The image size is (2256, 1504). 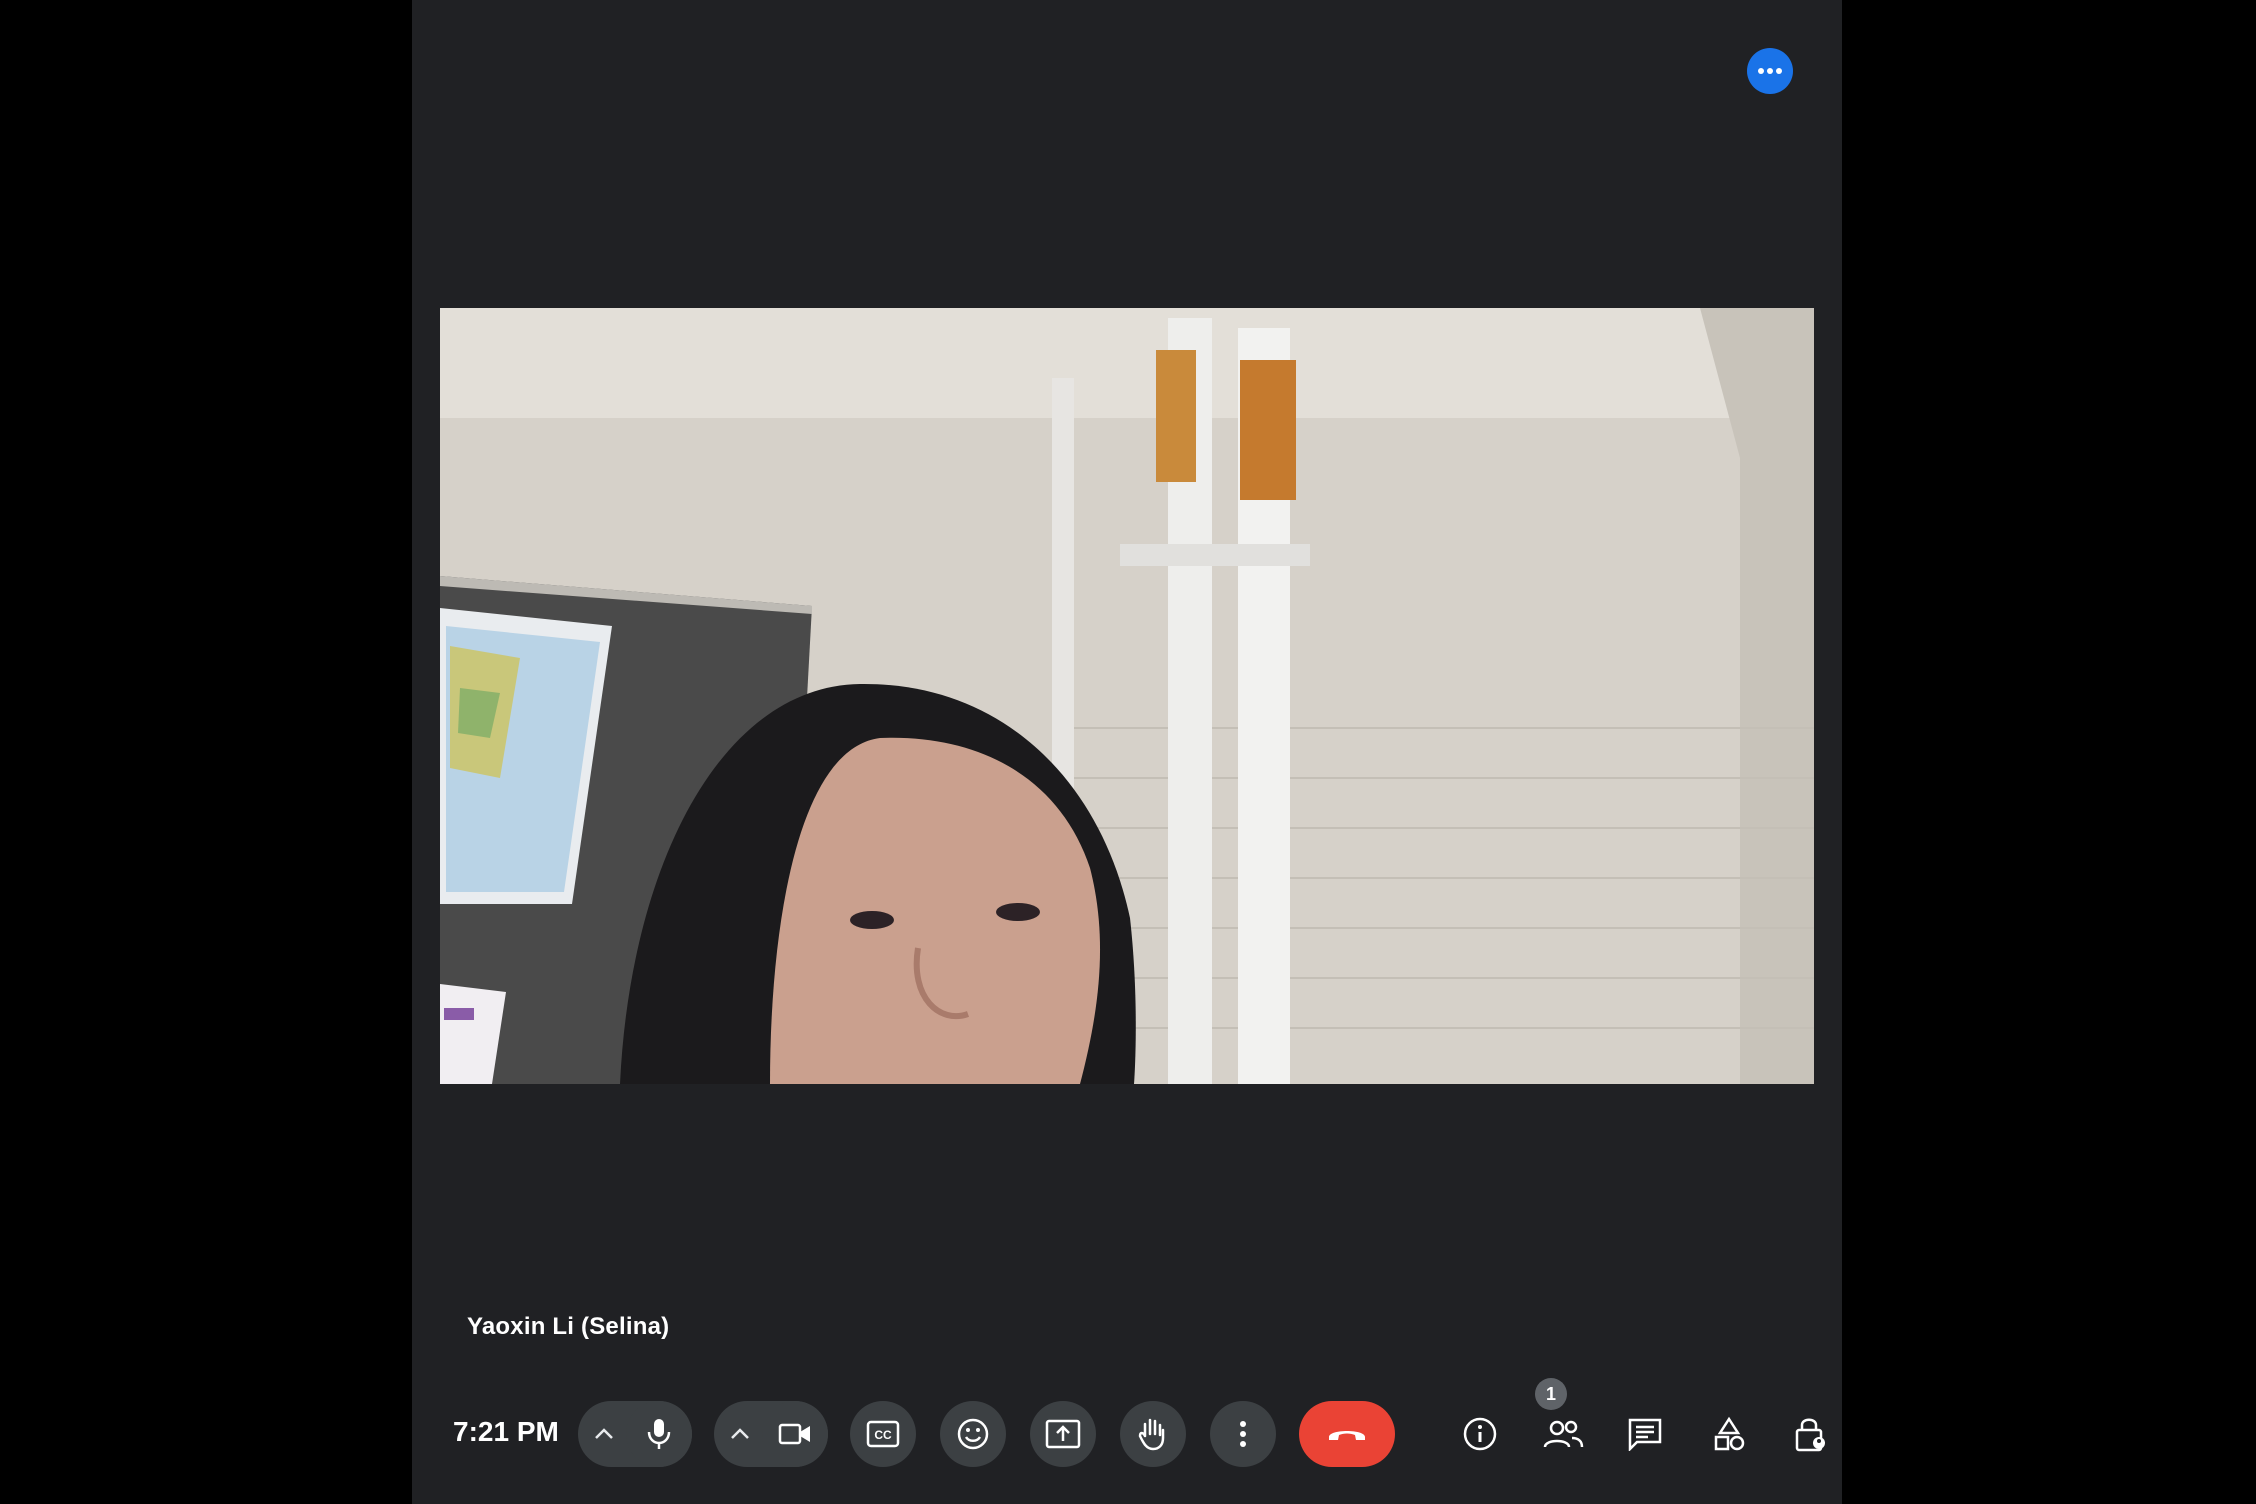 I want to click on leave-call-button, so click(x=1347, y=1434).